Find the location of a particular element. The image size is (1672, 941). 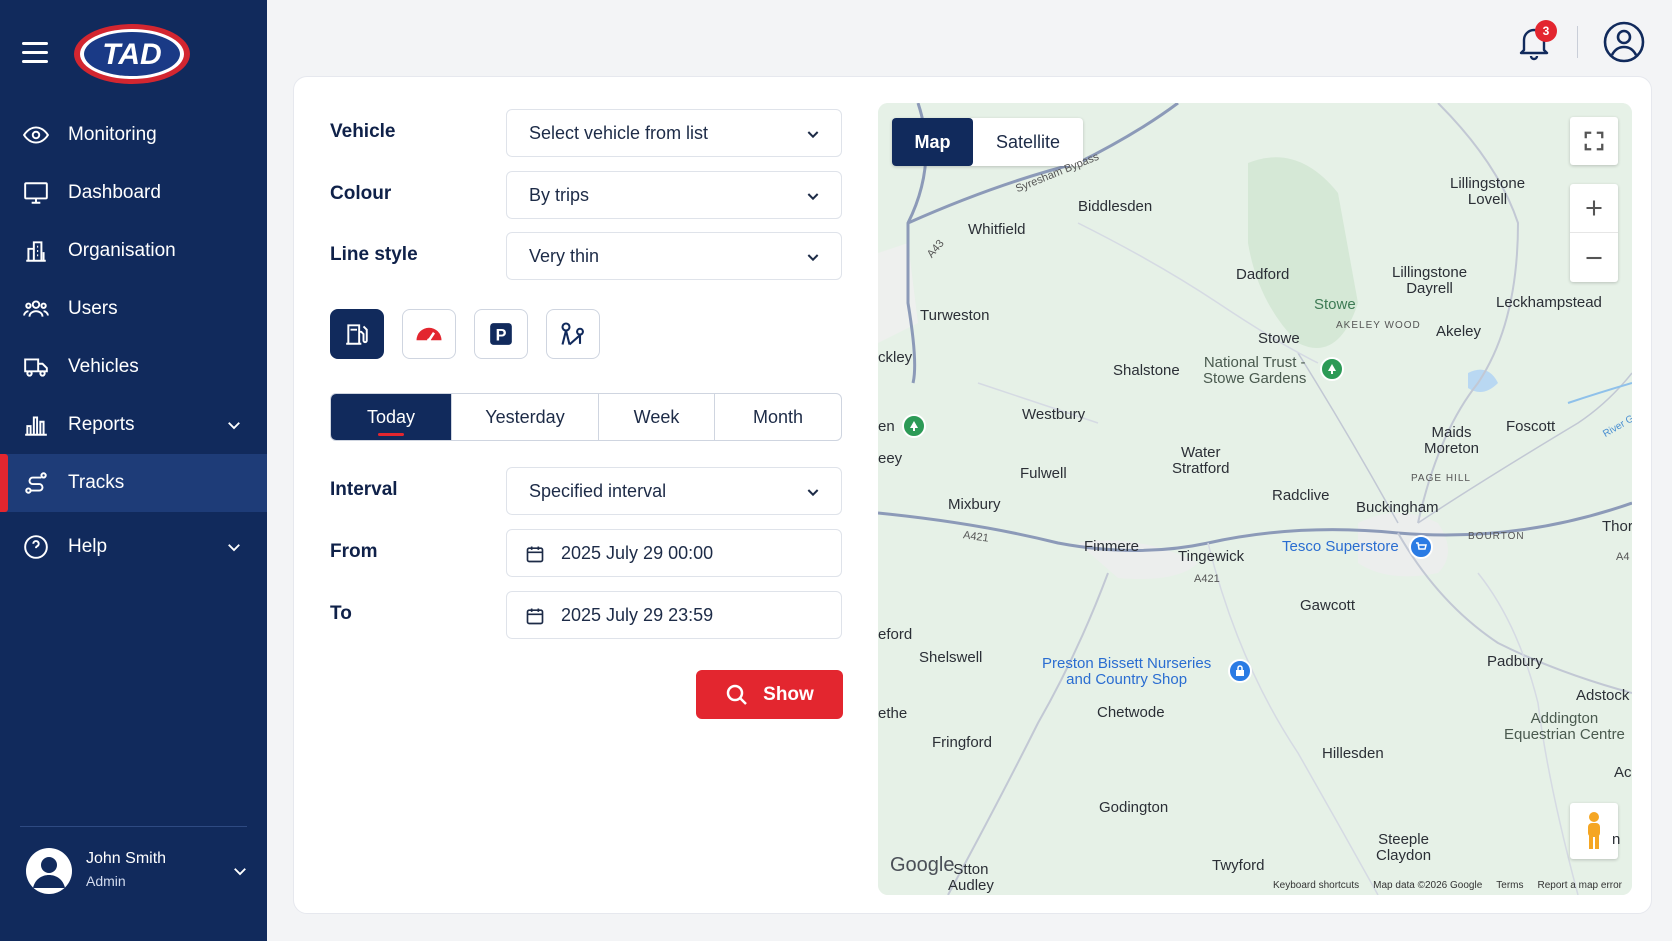

line-style-row: Line style Very thin is located at coordinates (586, 256).